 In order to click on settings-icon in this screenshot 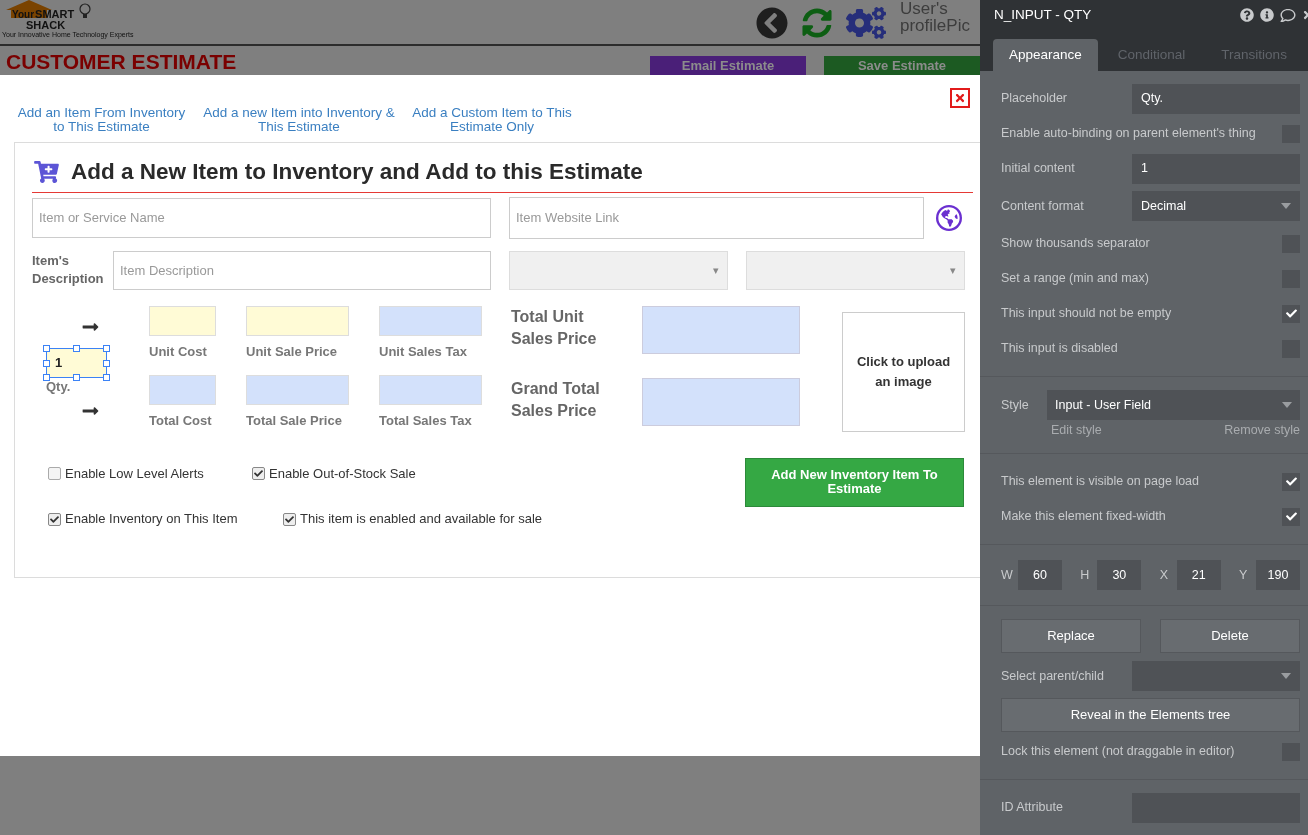, I will do `click(866, 23)`.